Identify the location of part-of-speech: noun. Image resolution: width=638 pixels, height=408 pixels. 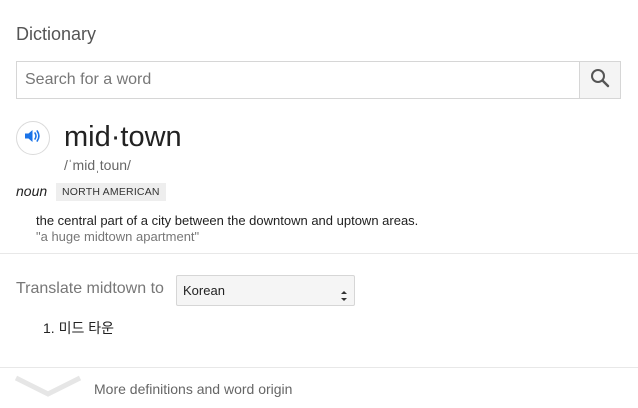
(32, 191).